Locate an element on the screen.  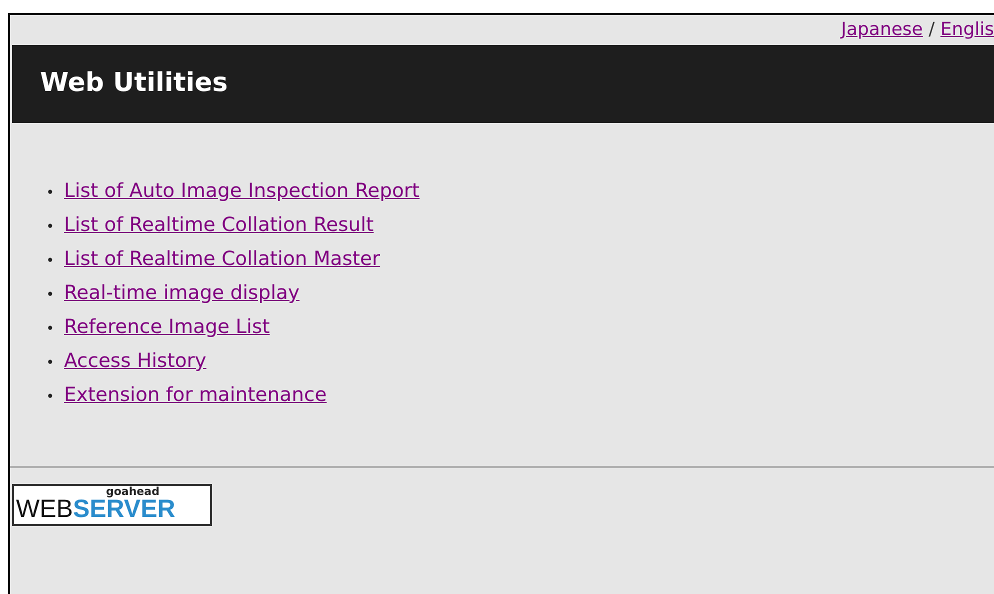
utility-link: Extension for maintenance is located at coordinates (195, 394).